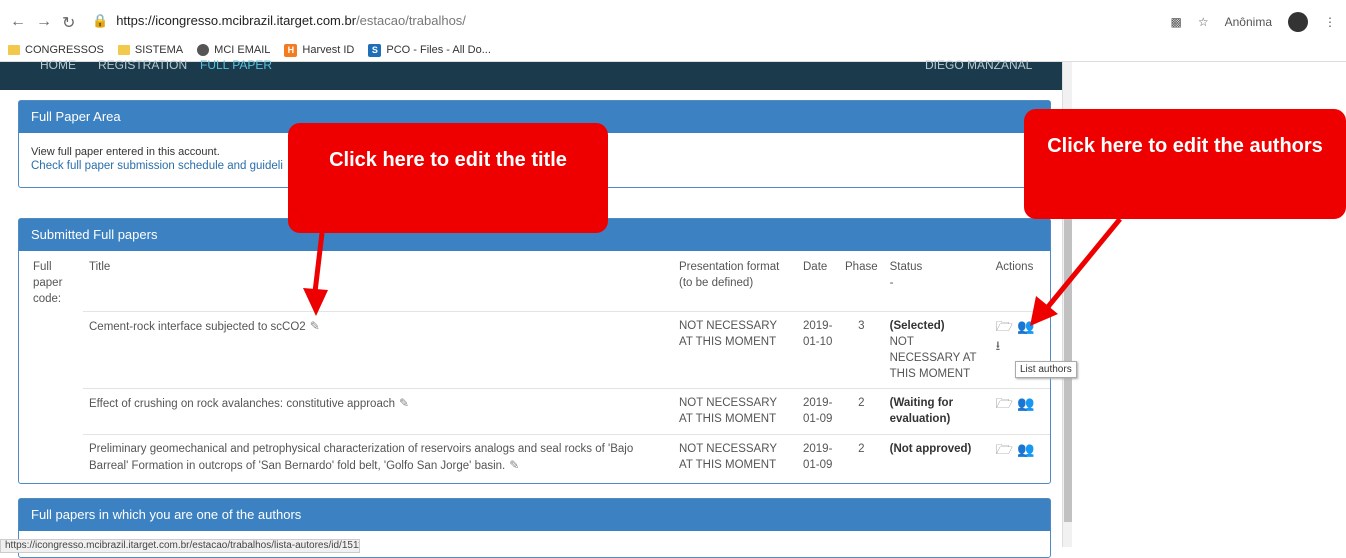 The width and height of the screenshot is (1346, 558). Describe the element at coordinates (315, 302) in the screenshot. I see `arrow-head-title` at that location.